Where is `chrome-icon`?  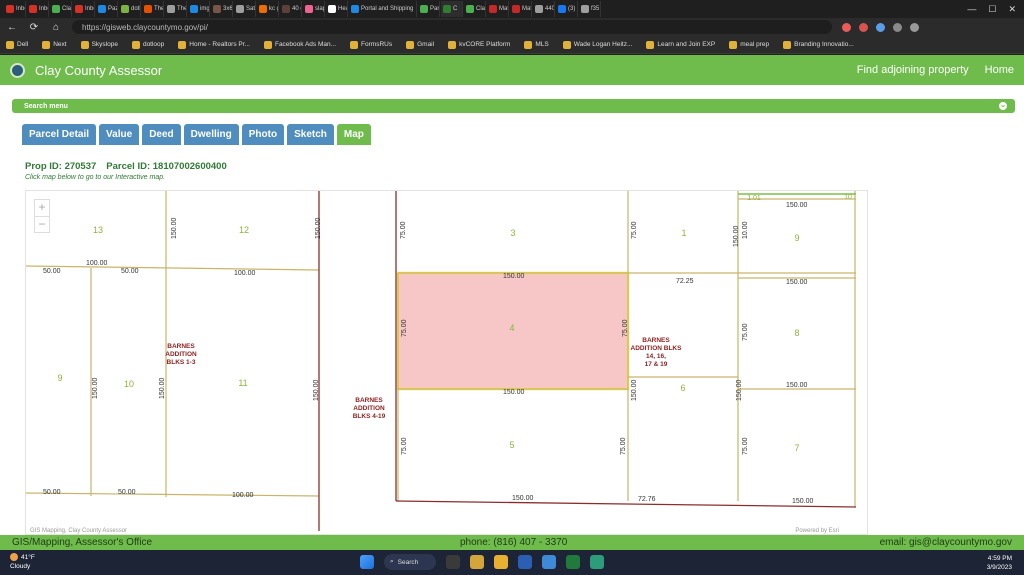
chrome-icon is located at coordinates (501, 562).